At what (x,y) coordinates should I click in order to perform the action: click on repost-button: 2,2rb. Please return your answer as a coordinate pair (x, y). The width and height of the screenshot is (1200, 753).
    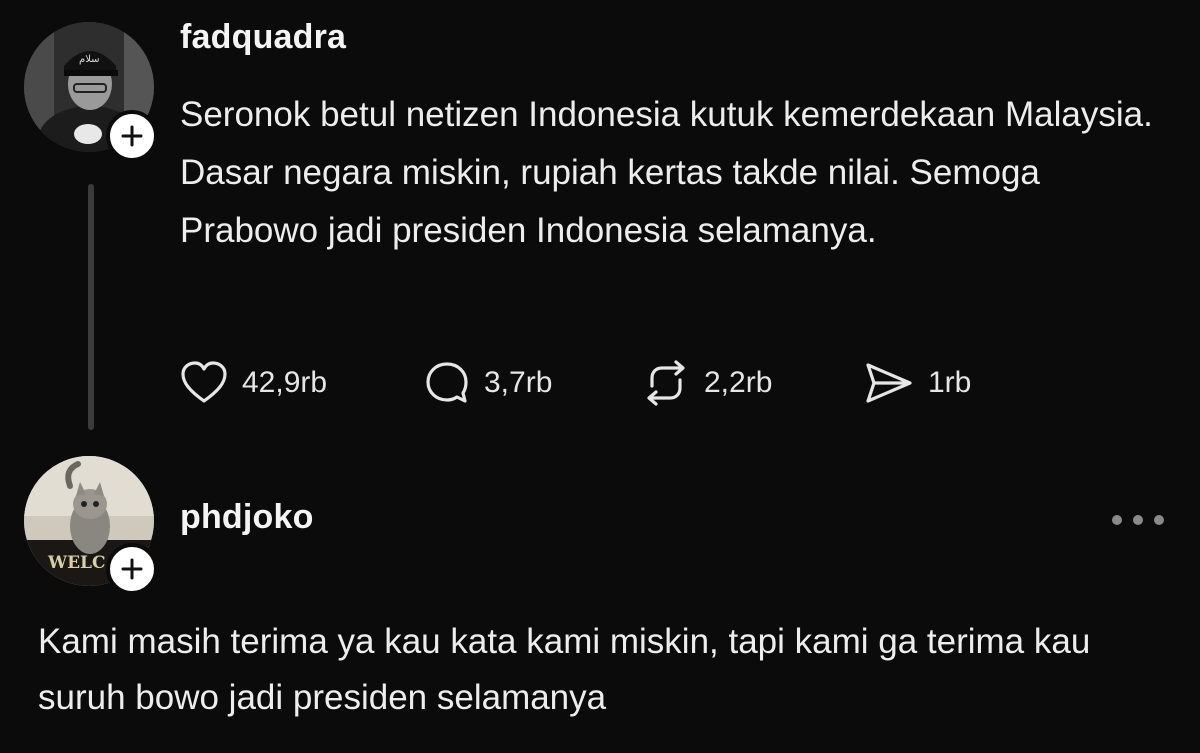
    Looking at the image, I should click on (707, 383).